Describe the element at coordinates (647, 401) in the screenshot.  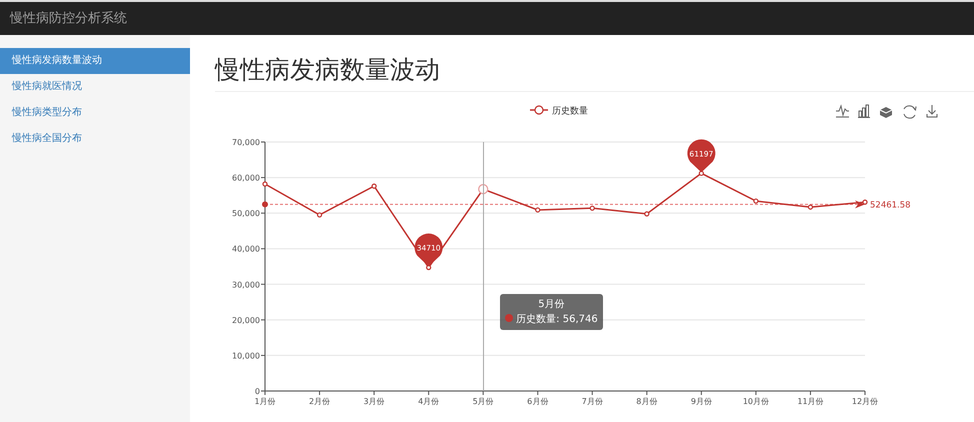
I see `x-axis-label: 8月份` at that location.